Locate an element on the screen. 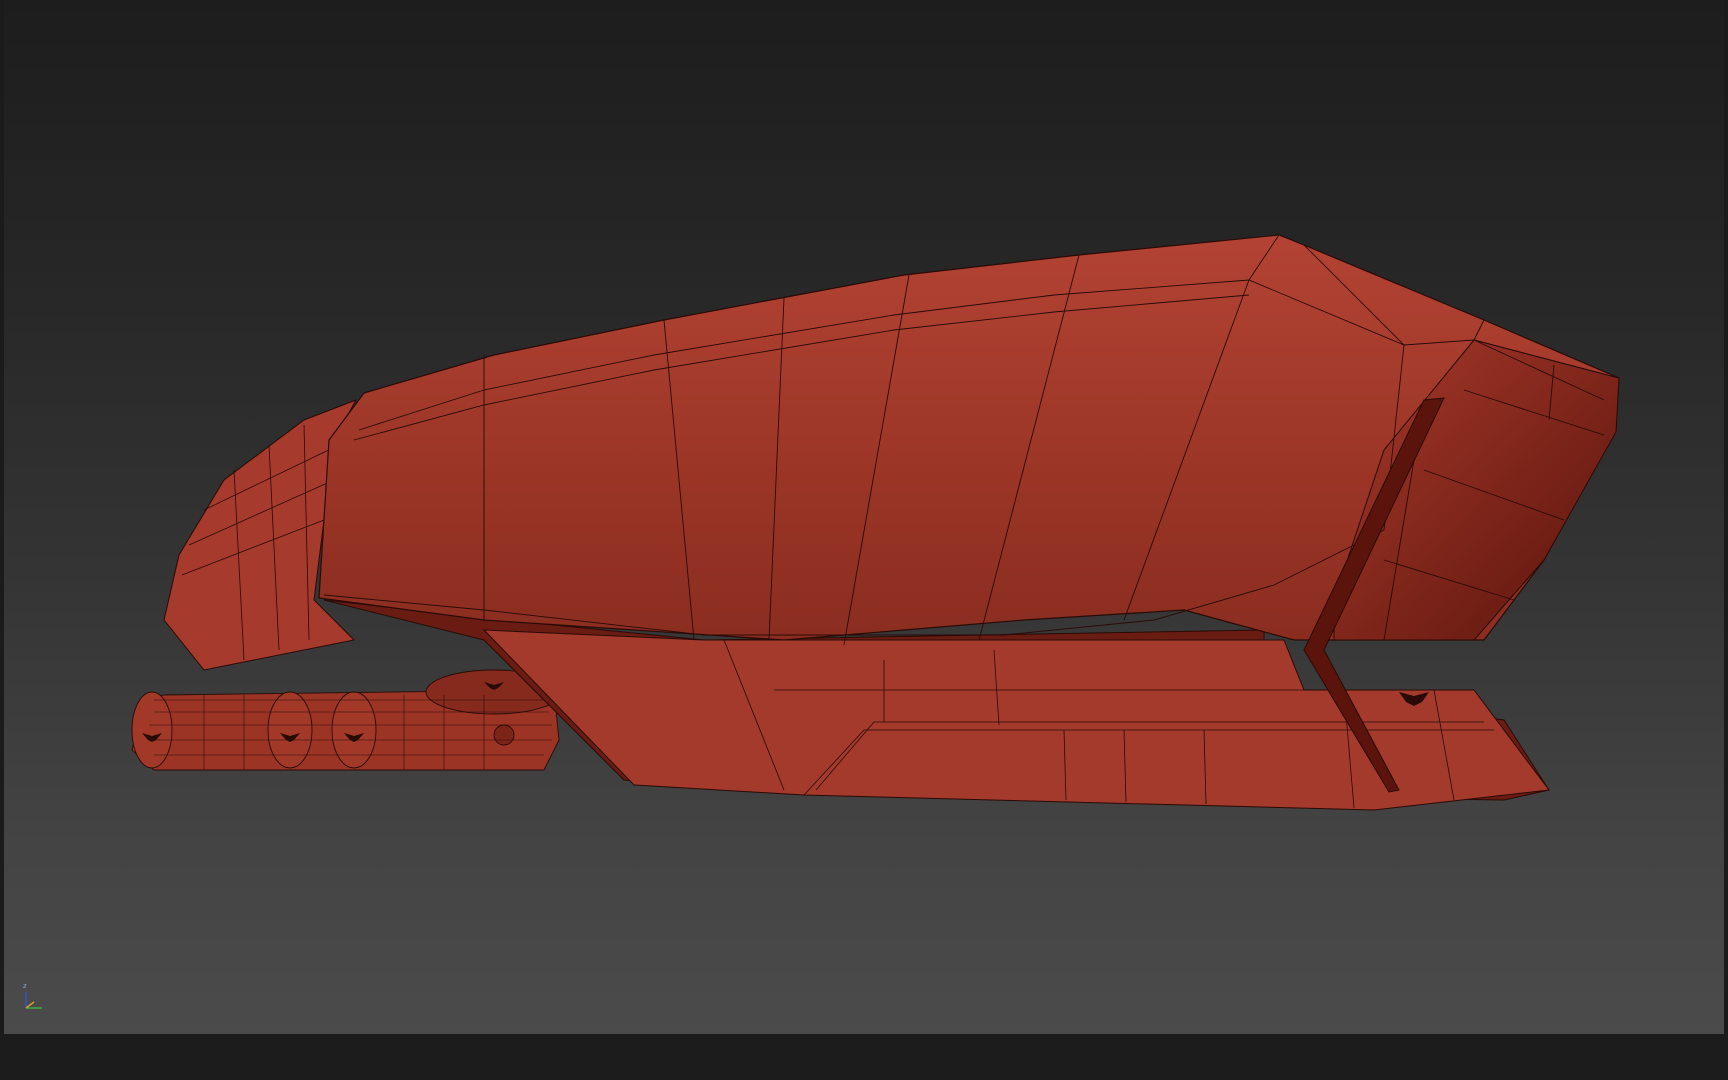 The image size is (1728, 1080). axis-z-label: z is located at coordinates (25, 986).